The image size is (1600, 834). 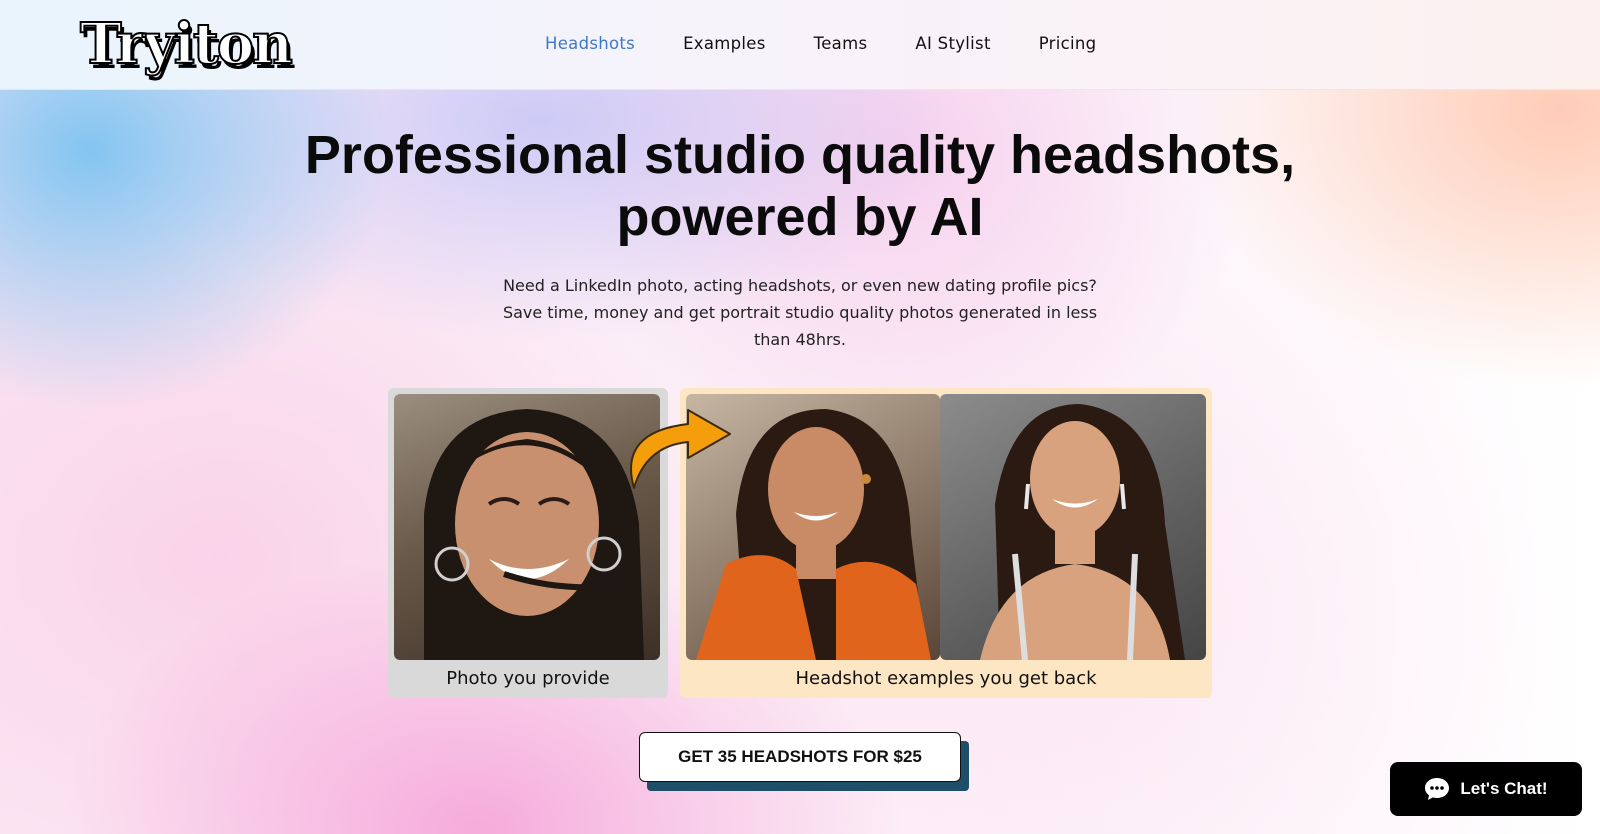 What do you see at coordinates (800, 339) in the screenshot?
I see `hero-subtitle-line-3: than 48hrs.` at bounding box center [800, 339].